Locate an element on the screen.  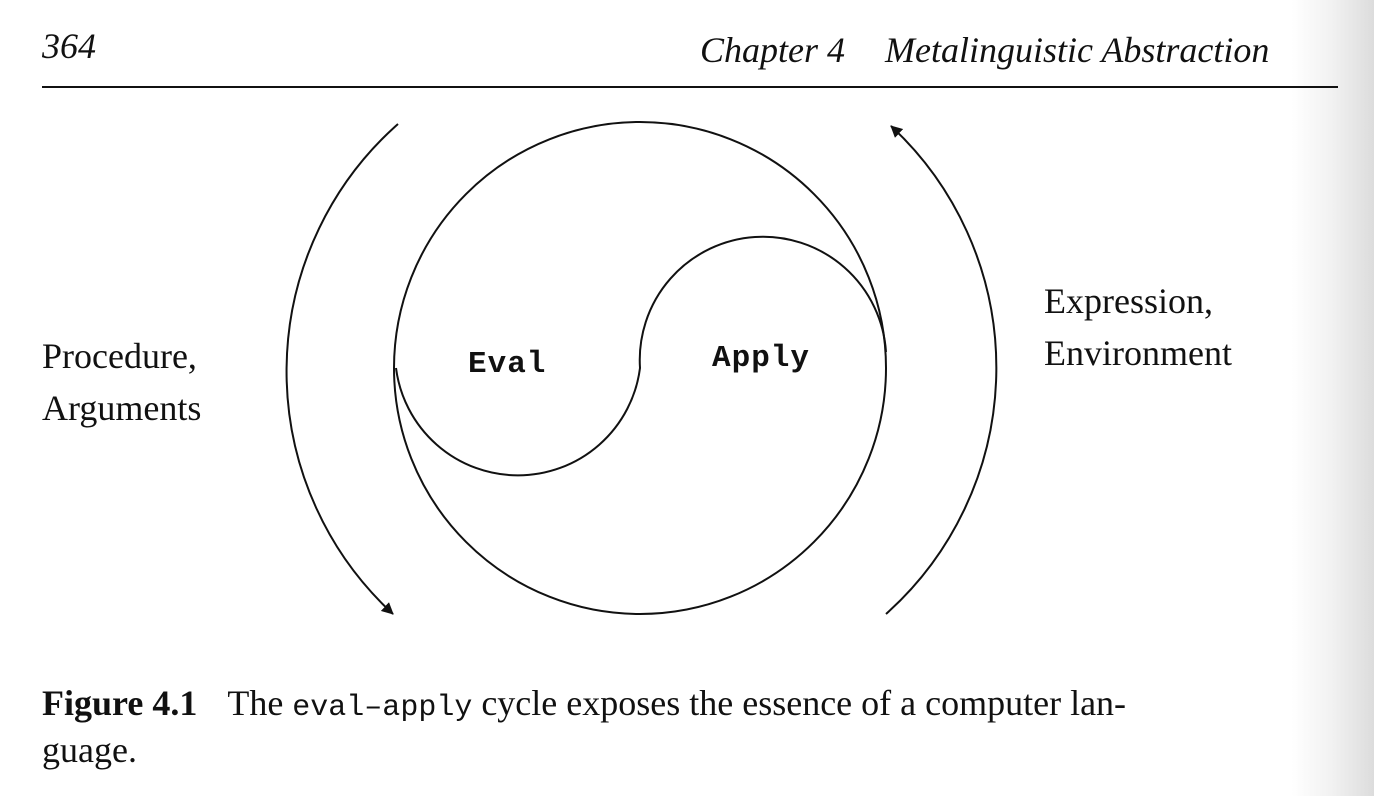
expression-environment-label: Expression, Environment is located at coordinates (1138, 327).